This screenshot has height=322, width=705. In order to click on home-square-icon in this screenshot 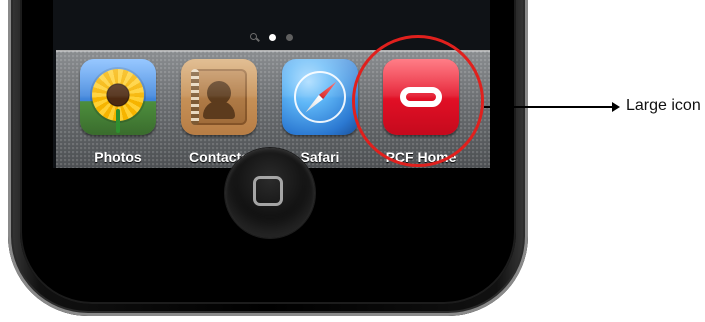, I will do `click(268, 191)`.